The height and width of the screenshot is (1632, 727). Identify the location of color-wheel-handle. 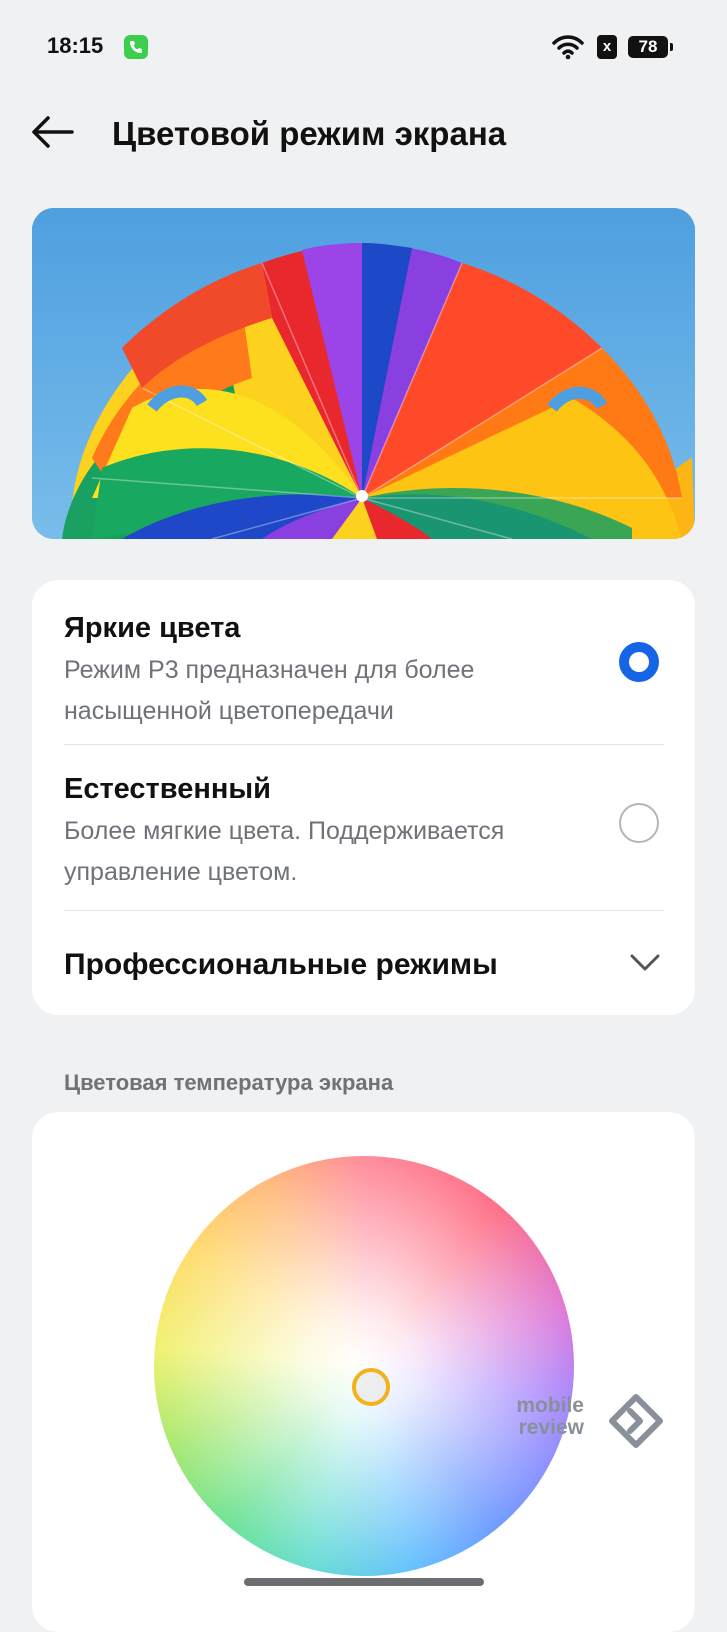
(371, 1387).